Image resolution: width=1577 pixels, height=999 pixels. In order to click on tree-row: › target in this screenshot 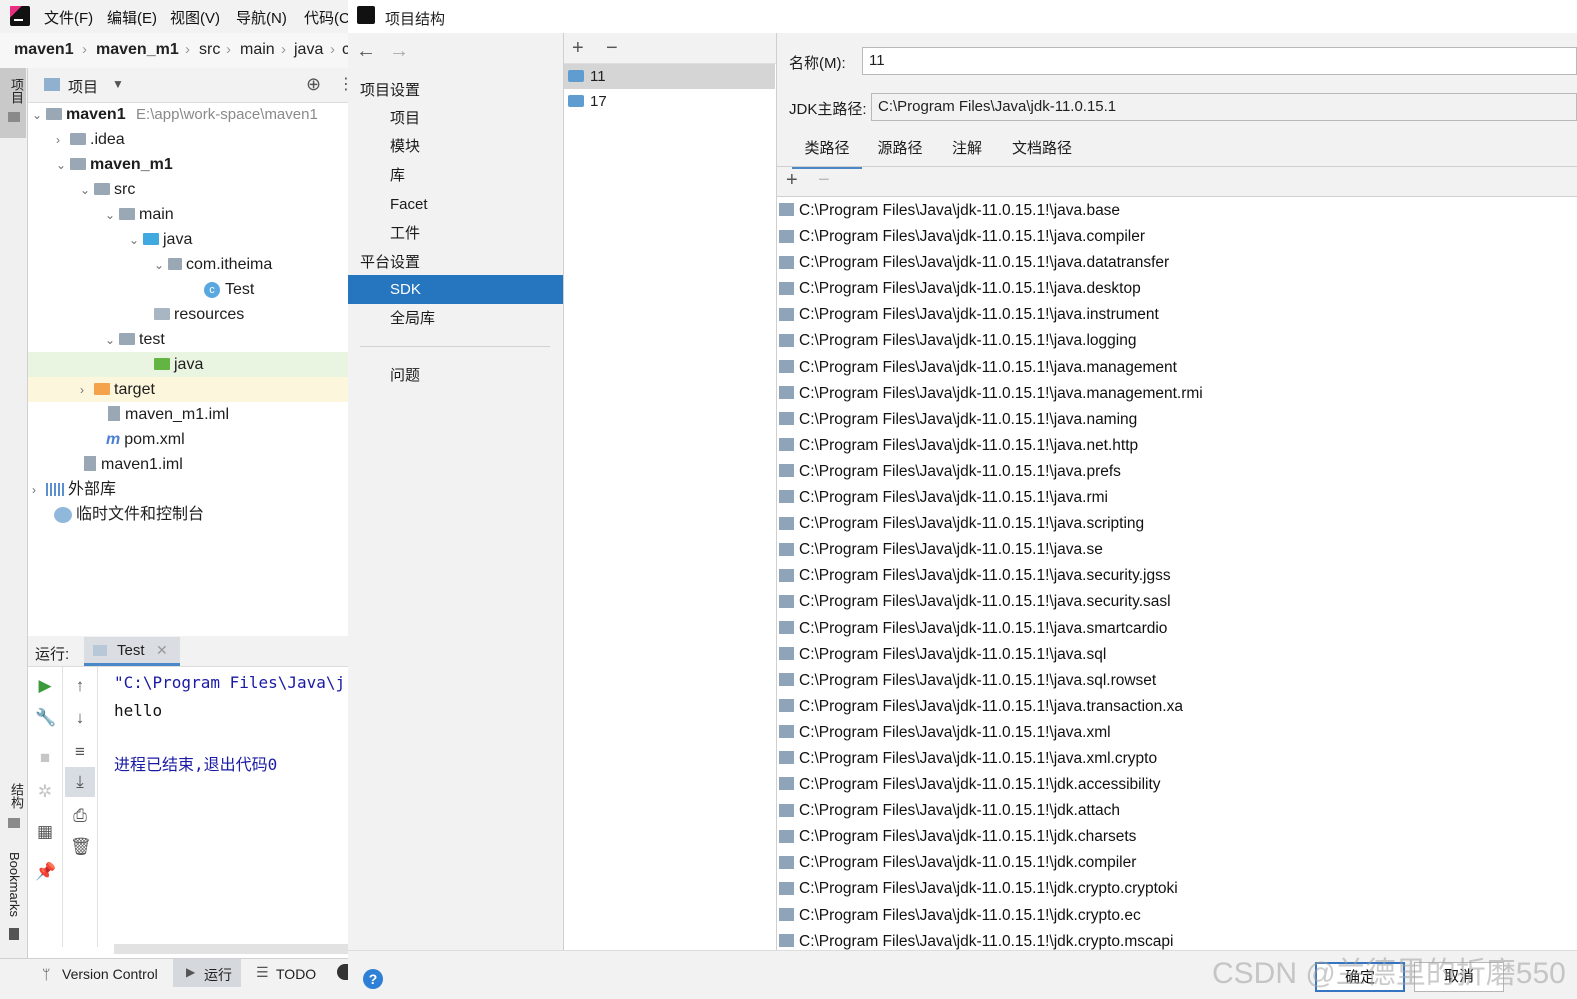, I will do `click(117, 389)`.